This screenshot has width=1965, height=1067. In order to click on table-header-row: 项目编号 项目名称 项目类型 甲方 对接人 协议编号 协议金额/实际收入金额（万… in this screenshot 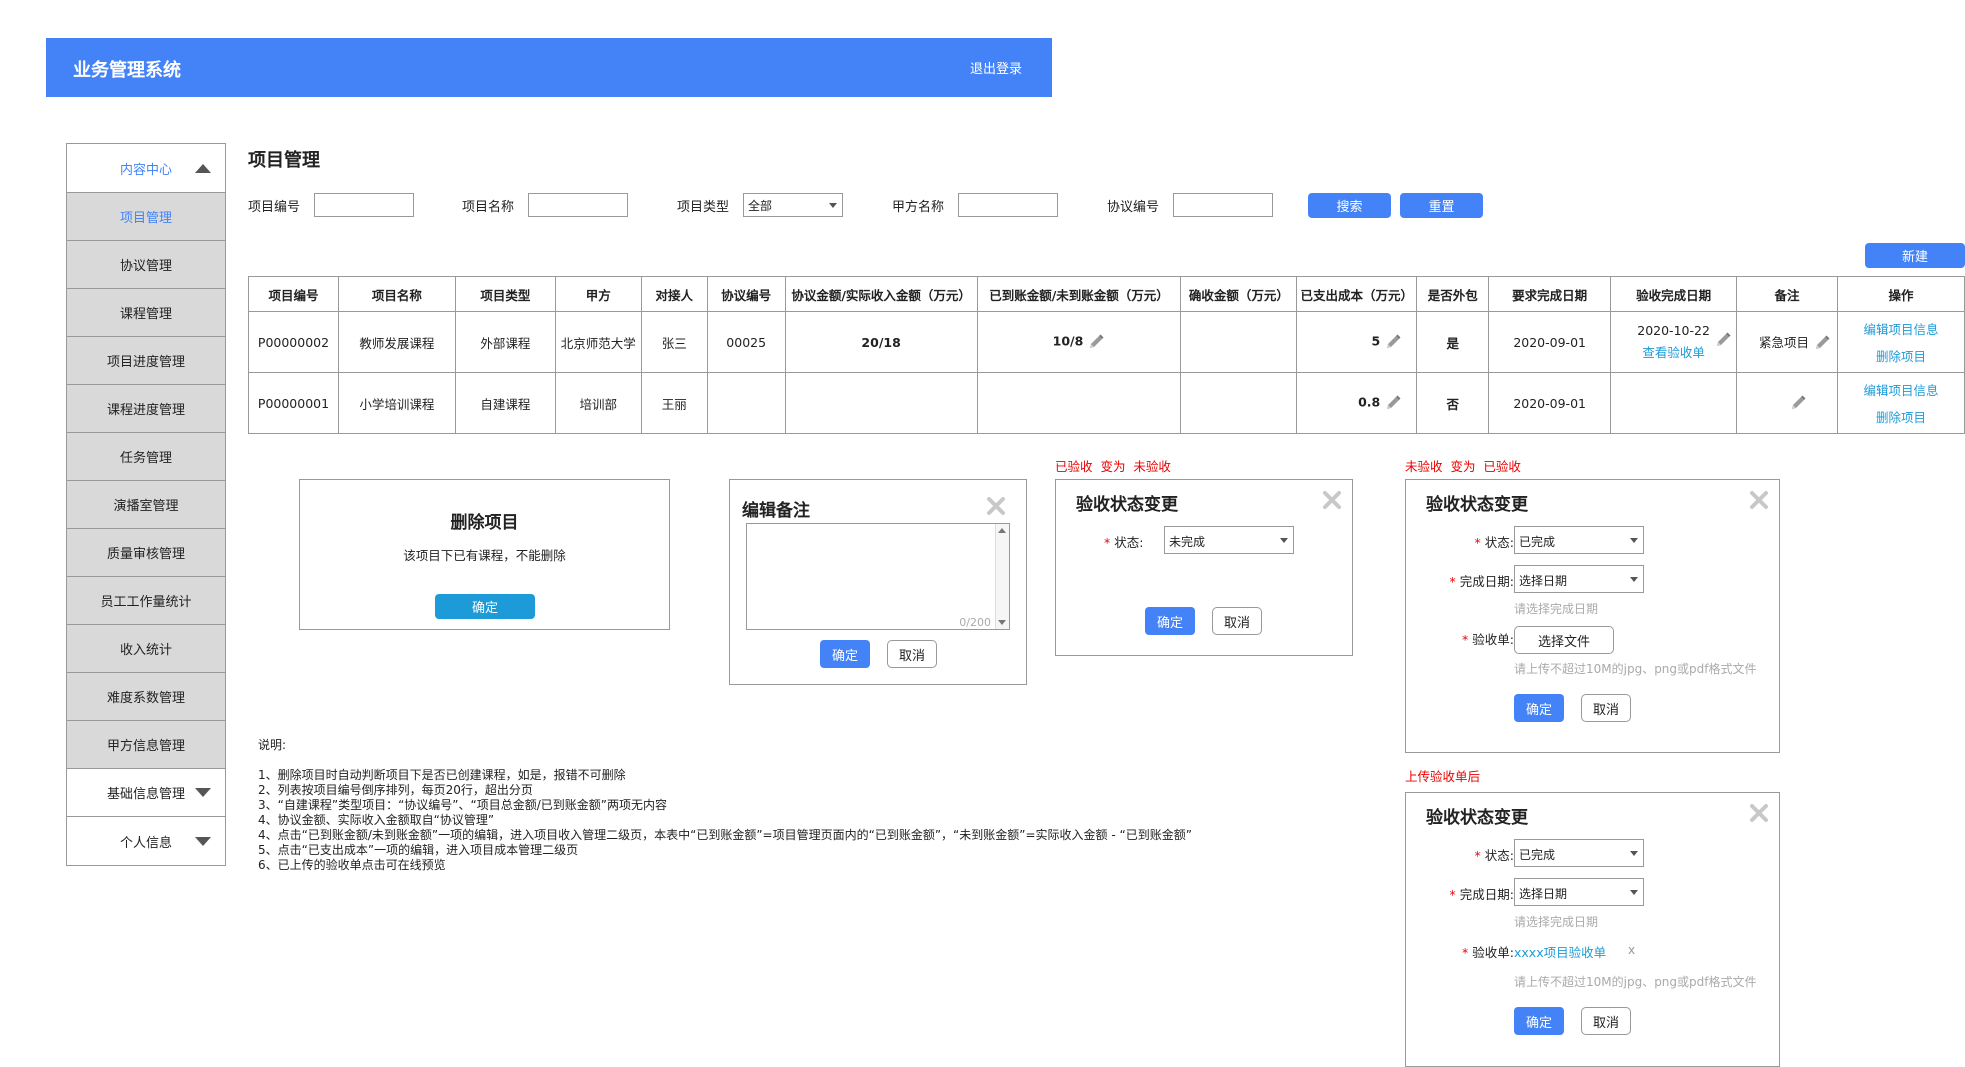, I will do `click(1106, 294)`.